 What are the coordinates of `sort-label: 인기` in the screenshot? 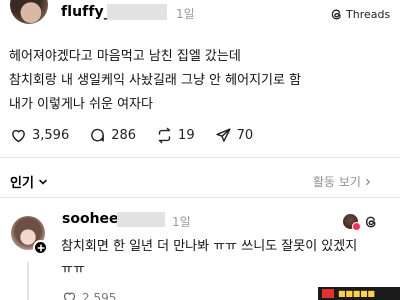 It's located at (22, 183).